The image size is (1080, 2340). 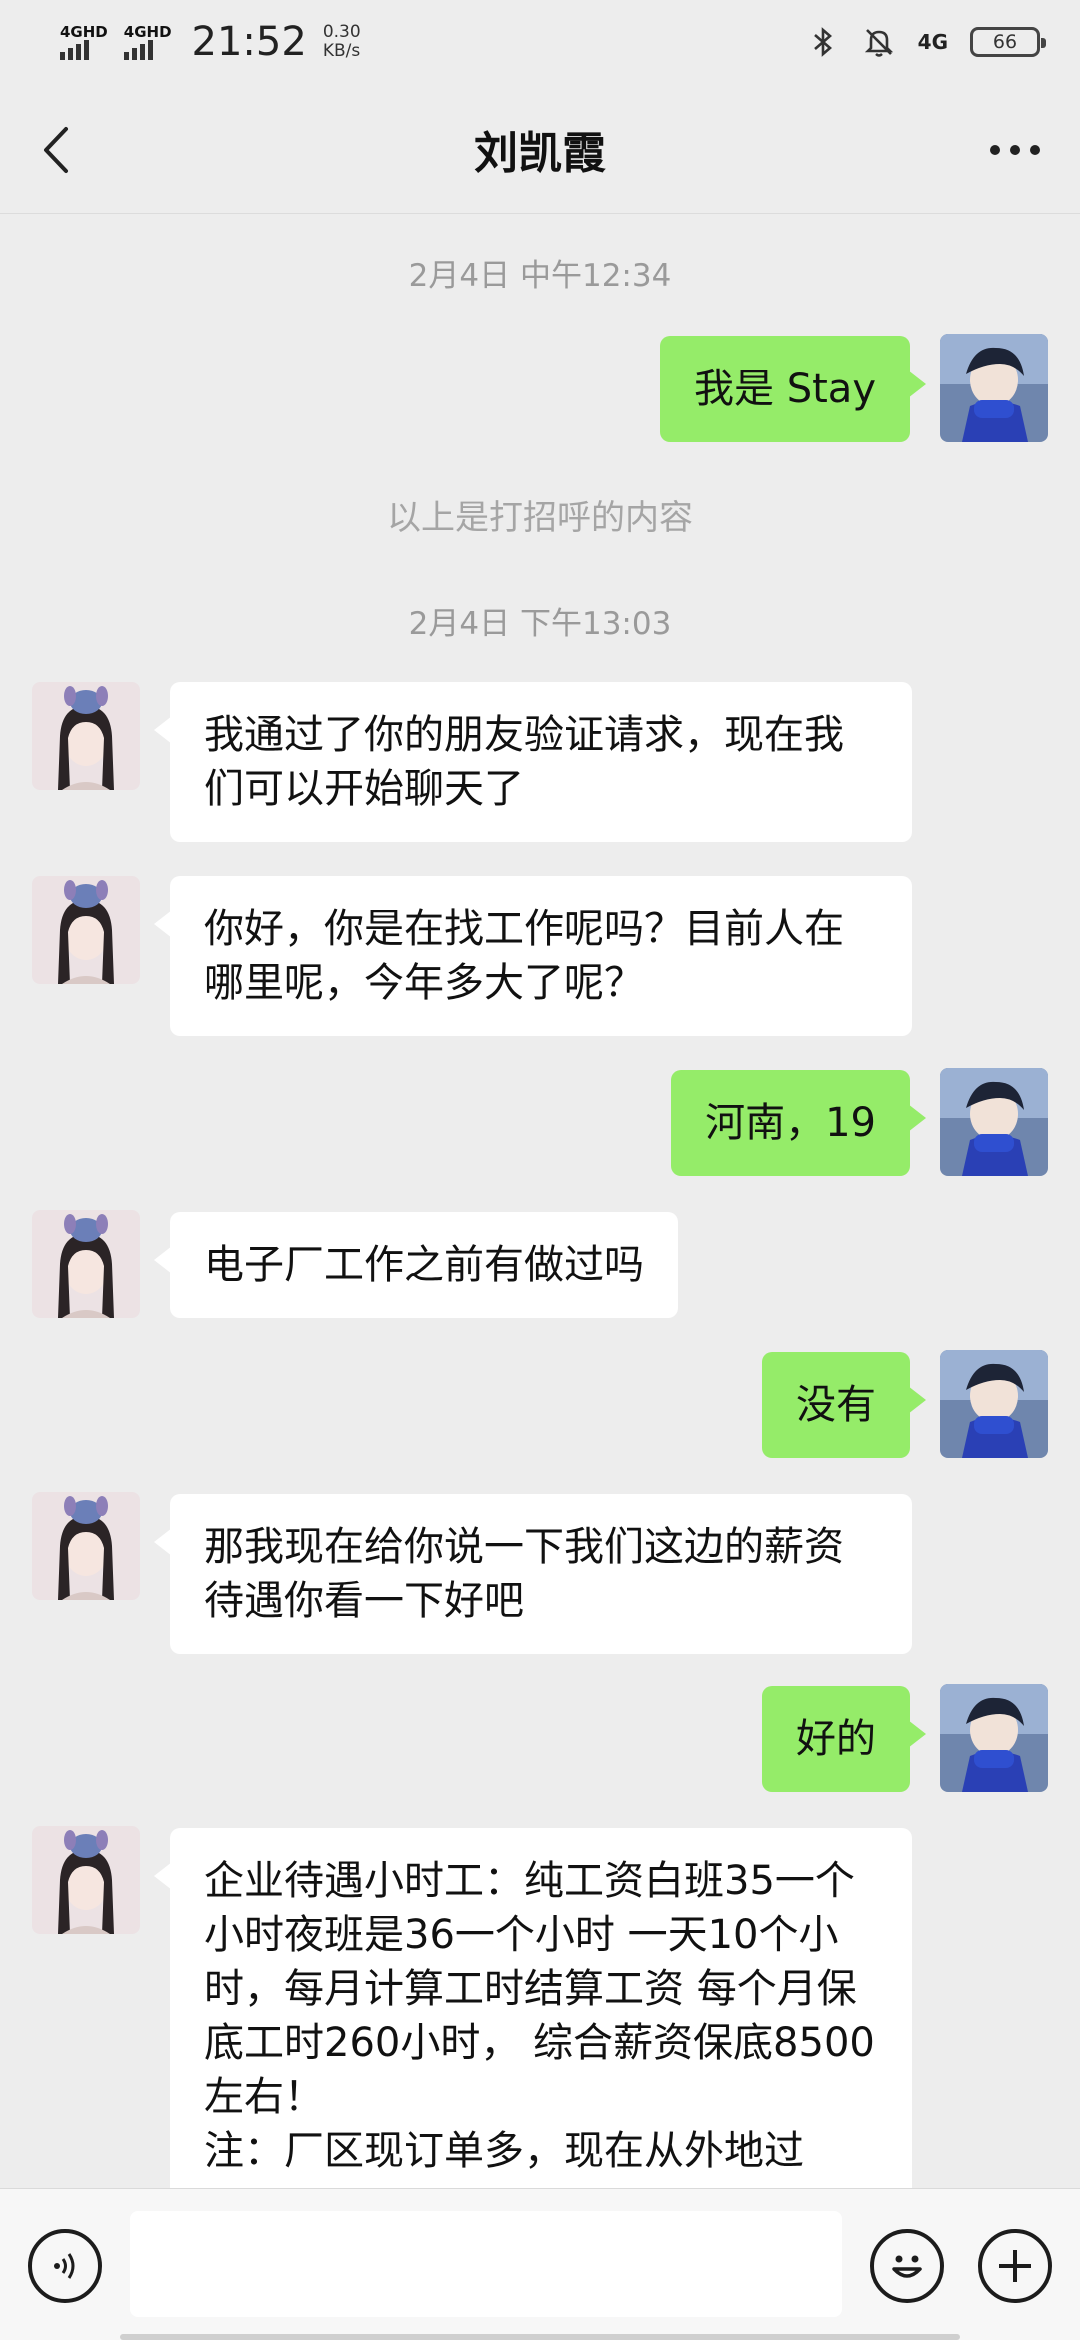 What do you see at coordinates (879, 42) in the screenshot?
I see `mute-bell-icon` at bounding box center [879, 42].